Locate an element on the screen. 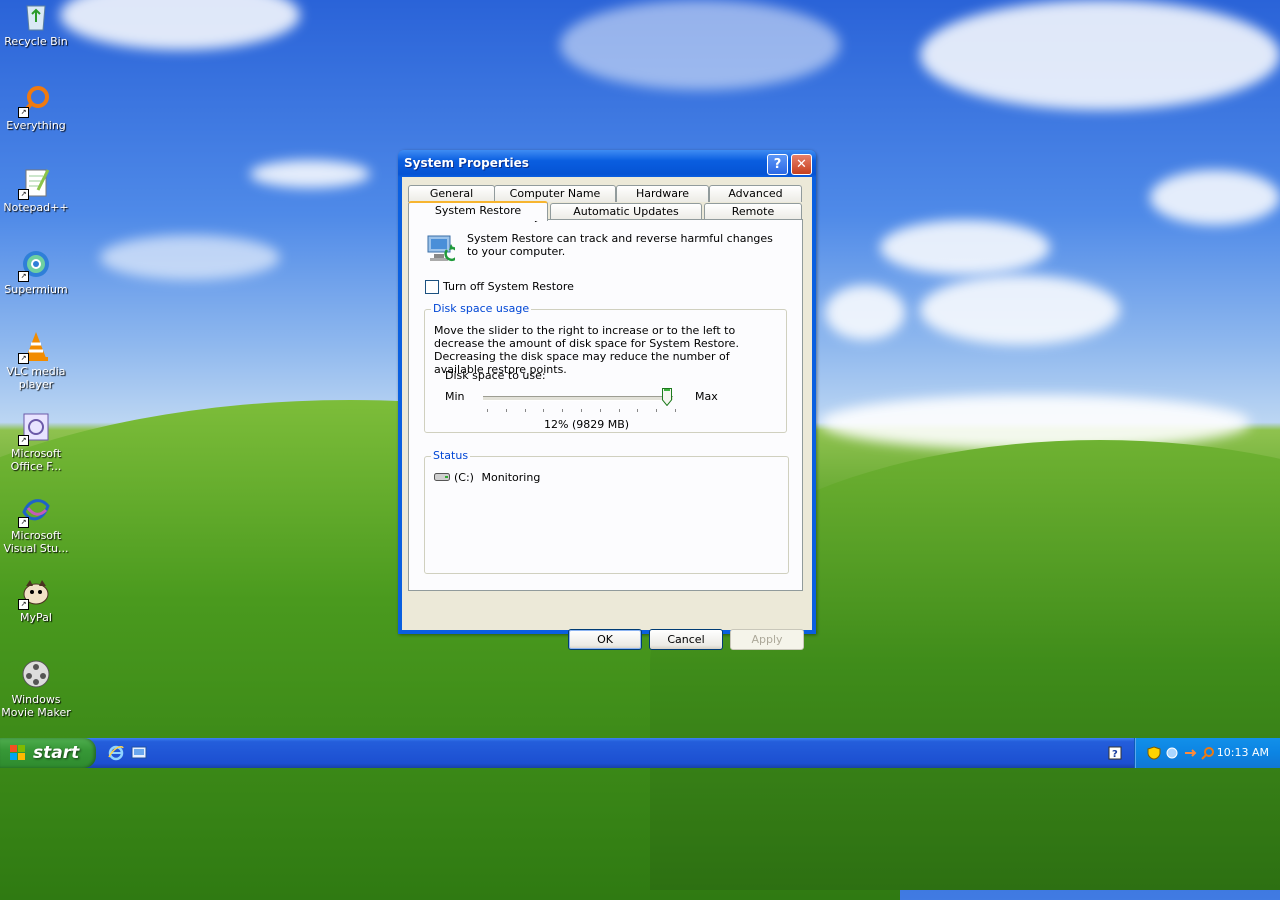 This screenshot has width=1280, height=900. desktop-icon-vlc: ↗ VLC media player is located at coordinates (36, 360).